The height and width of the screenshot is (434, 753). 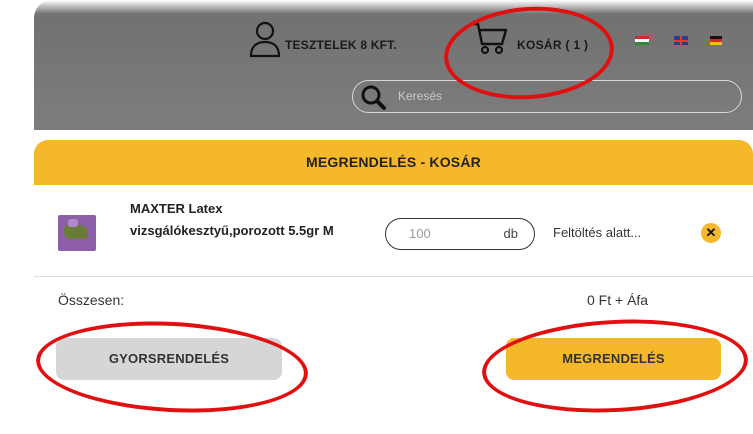 I want to click on en-flag-icon, so click(x=681, y=40).